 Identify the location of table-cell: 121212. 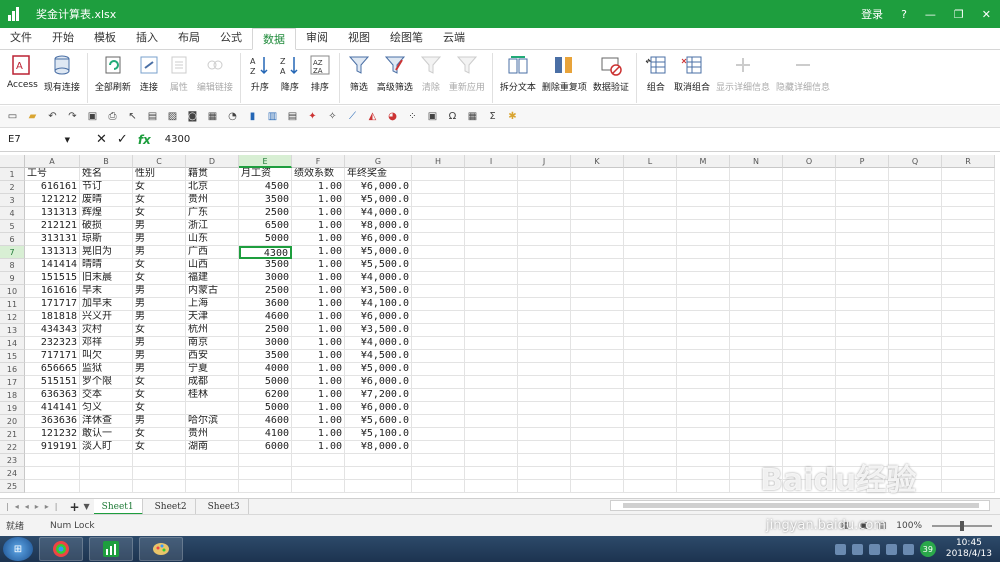
(52, 200).